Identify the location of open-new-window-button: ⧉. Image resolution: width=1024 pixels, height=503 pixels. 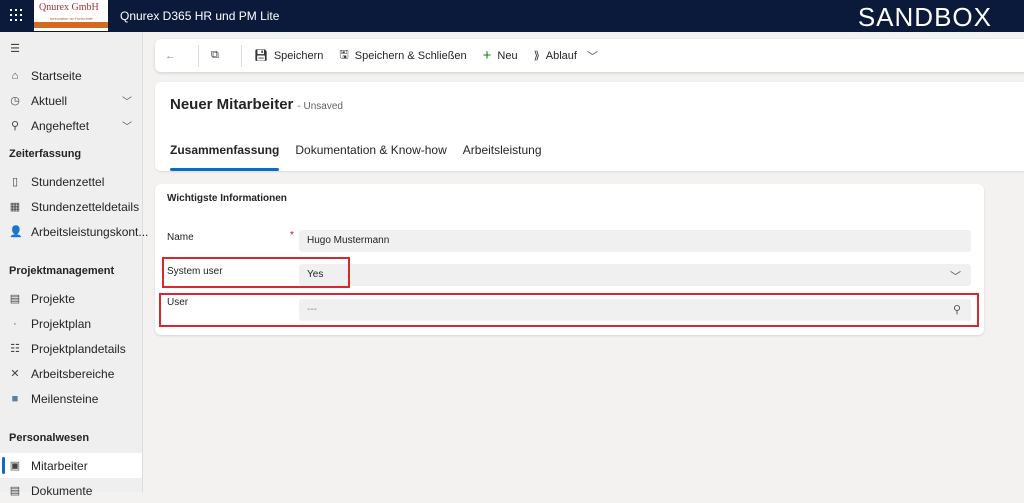
(218, 55).